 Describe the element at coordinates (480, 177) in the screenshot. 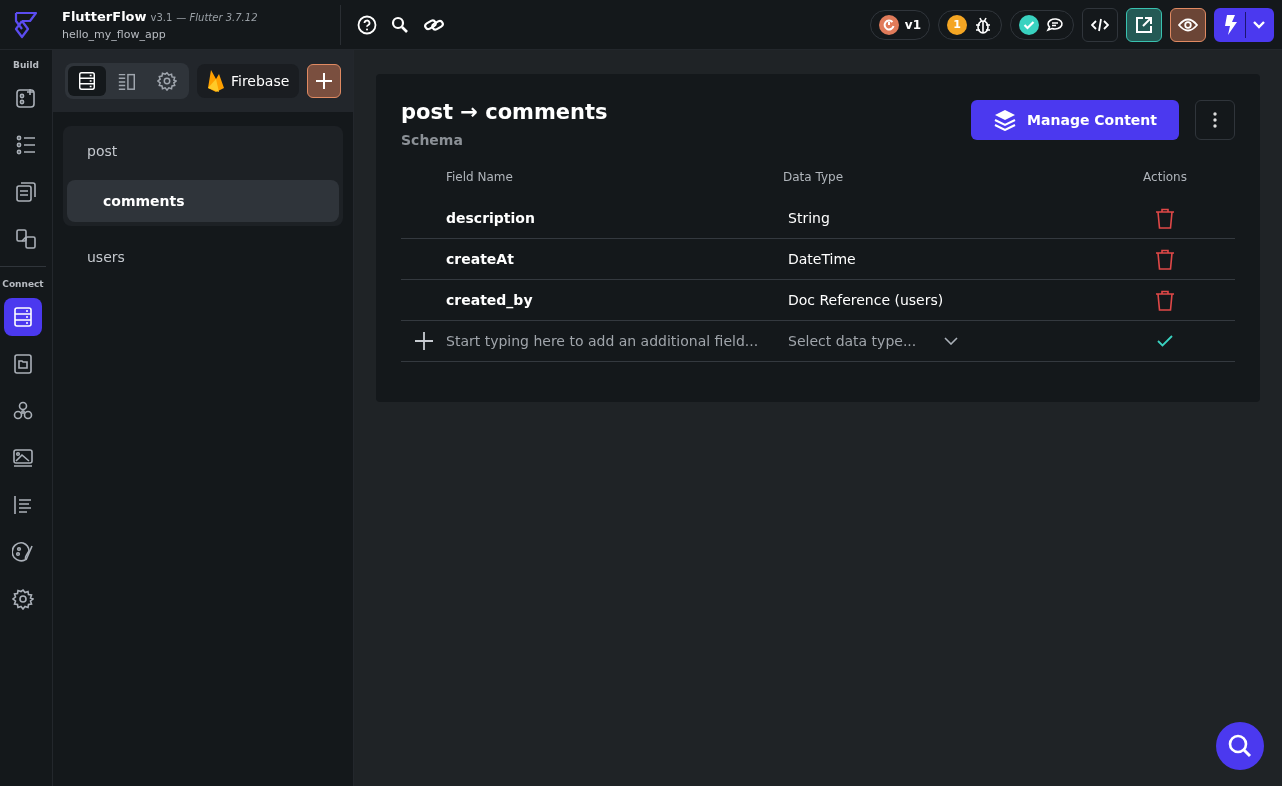

I see `column-header: Field Name` at that location.